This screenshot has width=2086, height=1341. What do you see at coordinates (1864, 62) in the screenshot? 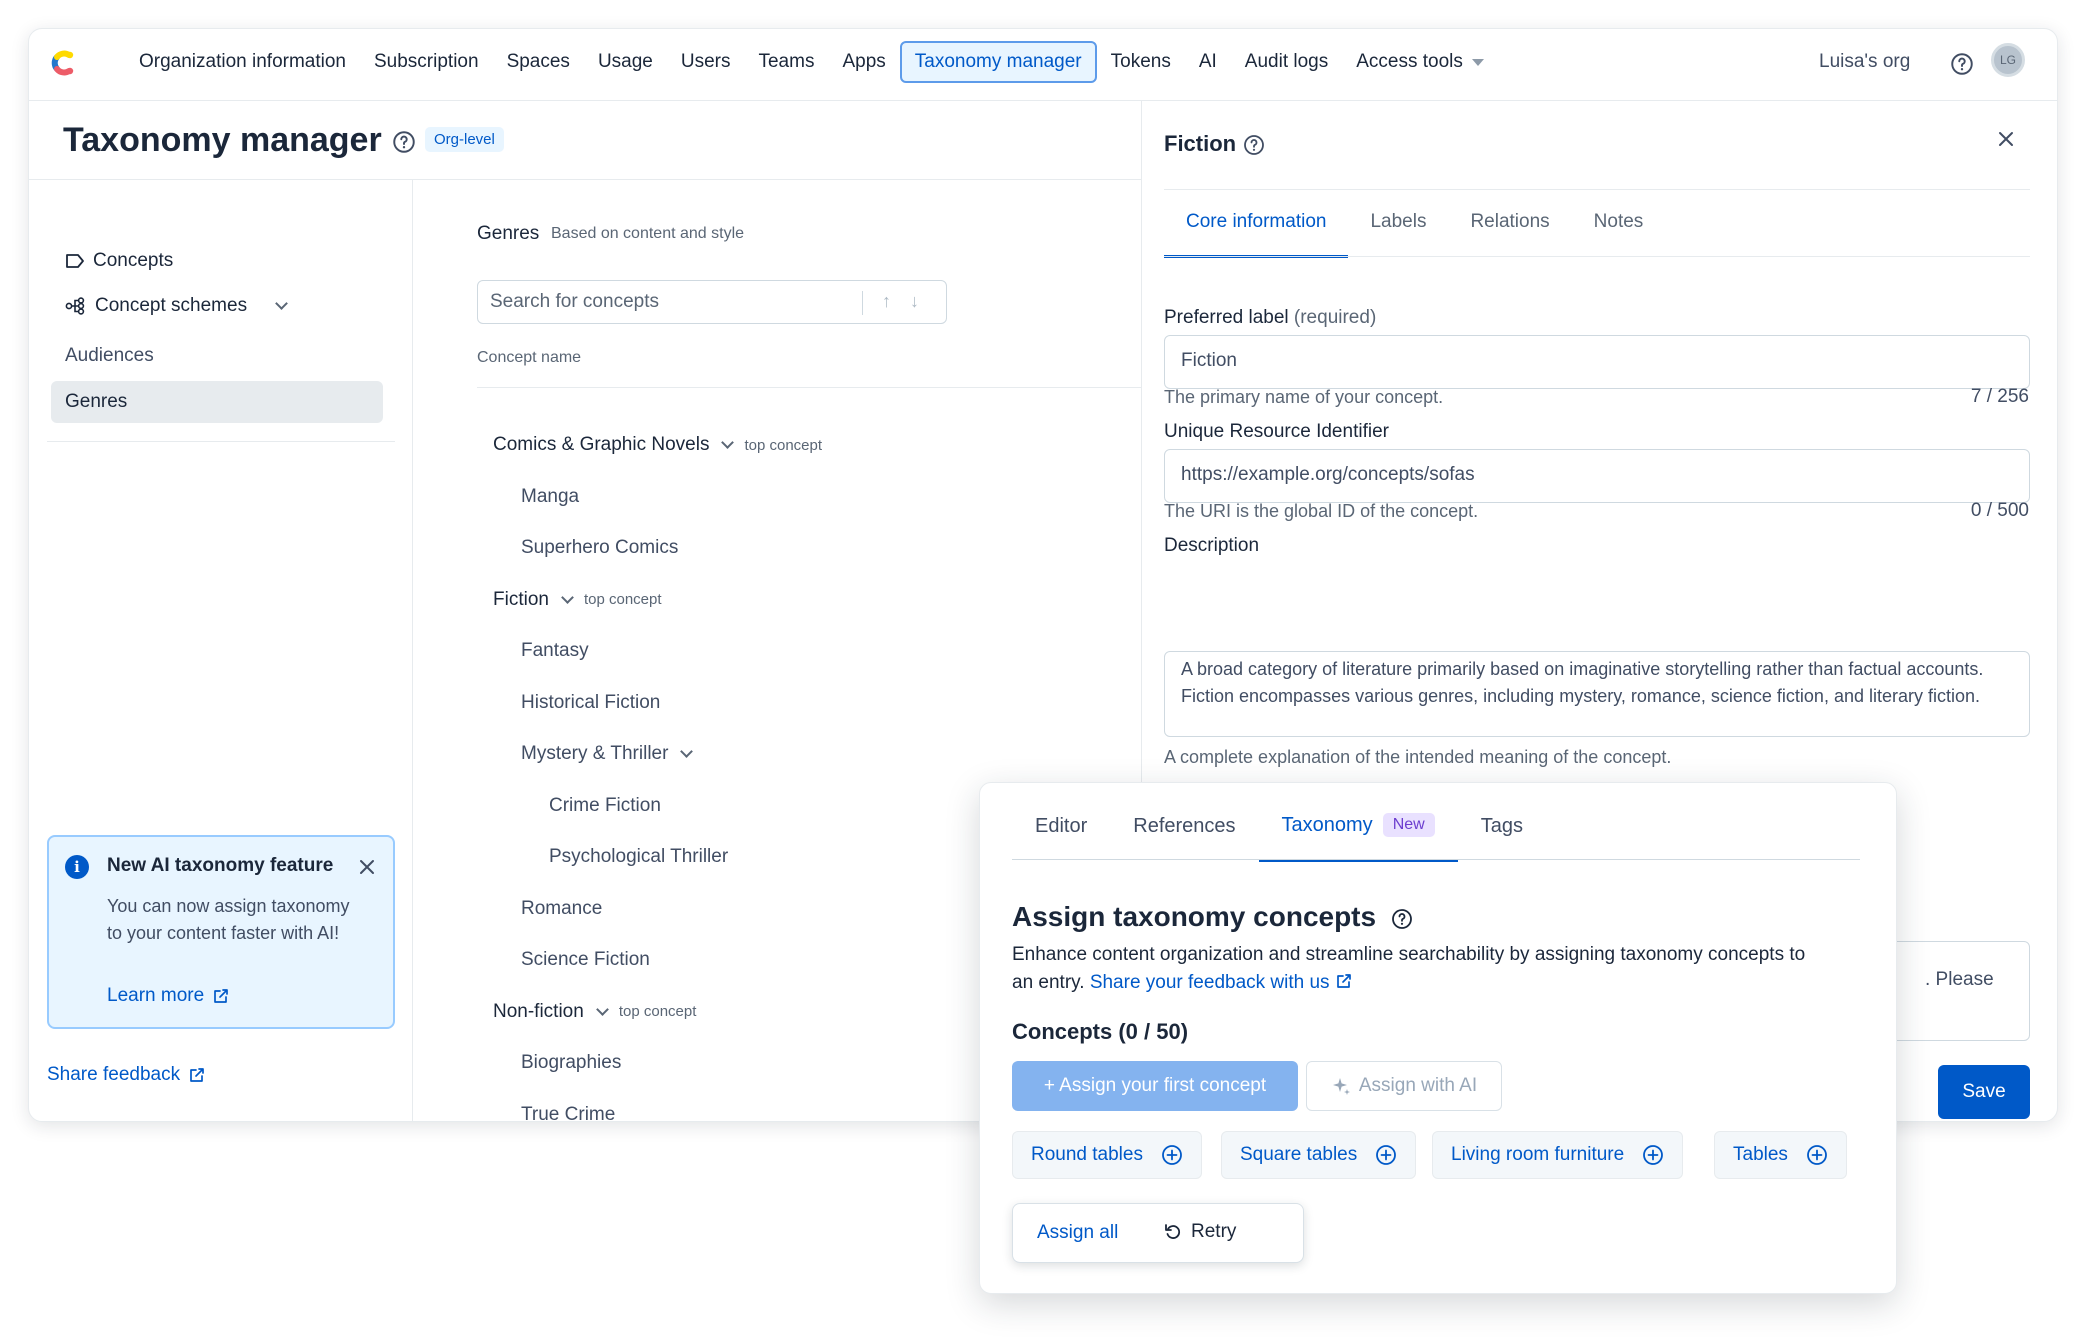
I see `org-name: Luisa's org` at bounding box center [1864, 62].